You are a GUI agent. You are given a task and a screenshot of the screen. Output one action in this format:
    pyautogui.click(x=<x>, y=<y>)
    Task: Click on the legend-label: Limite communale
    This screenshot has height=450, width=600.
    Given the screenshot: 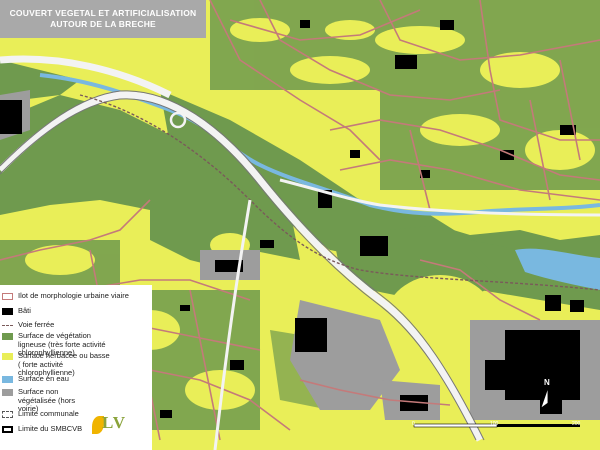 What is the action you would take?
    pyautogui.click(x=48, y=413)
    